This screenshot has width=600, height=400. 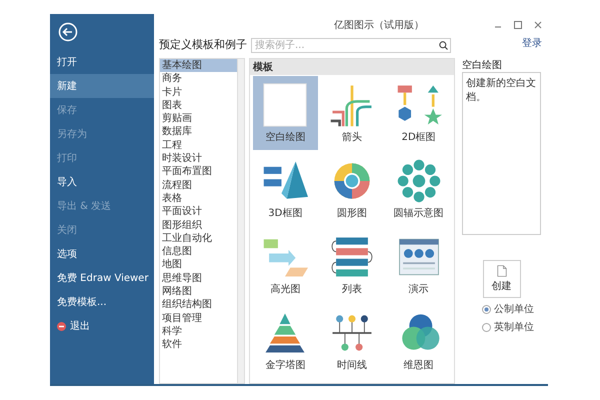 I want to click on category-item: 图表, so click(x=198, y=105).